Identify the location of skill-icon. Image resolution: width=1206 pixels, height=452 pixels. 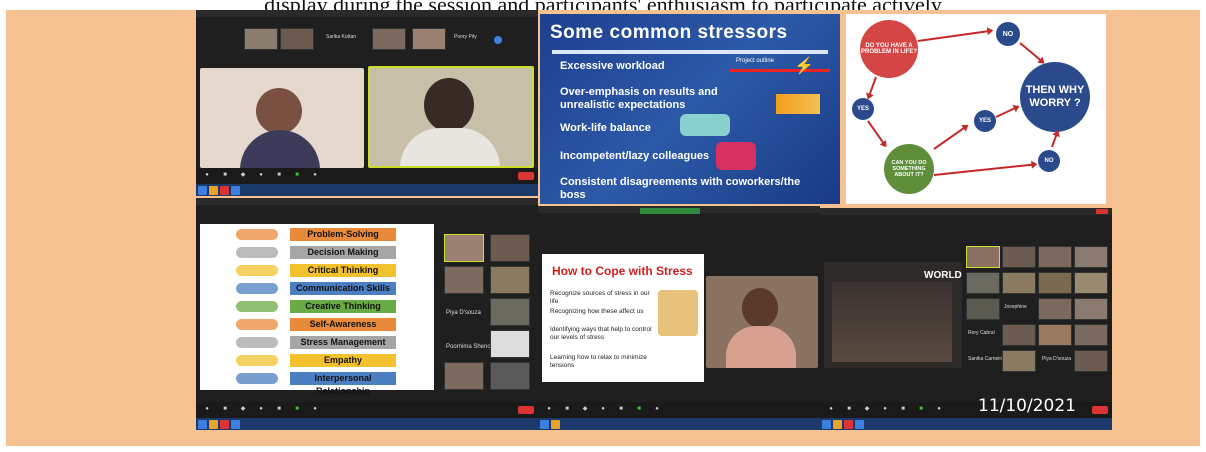
(257, 360).